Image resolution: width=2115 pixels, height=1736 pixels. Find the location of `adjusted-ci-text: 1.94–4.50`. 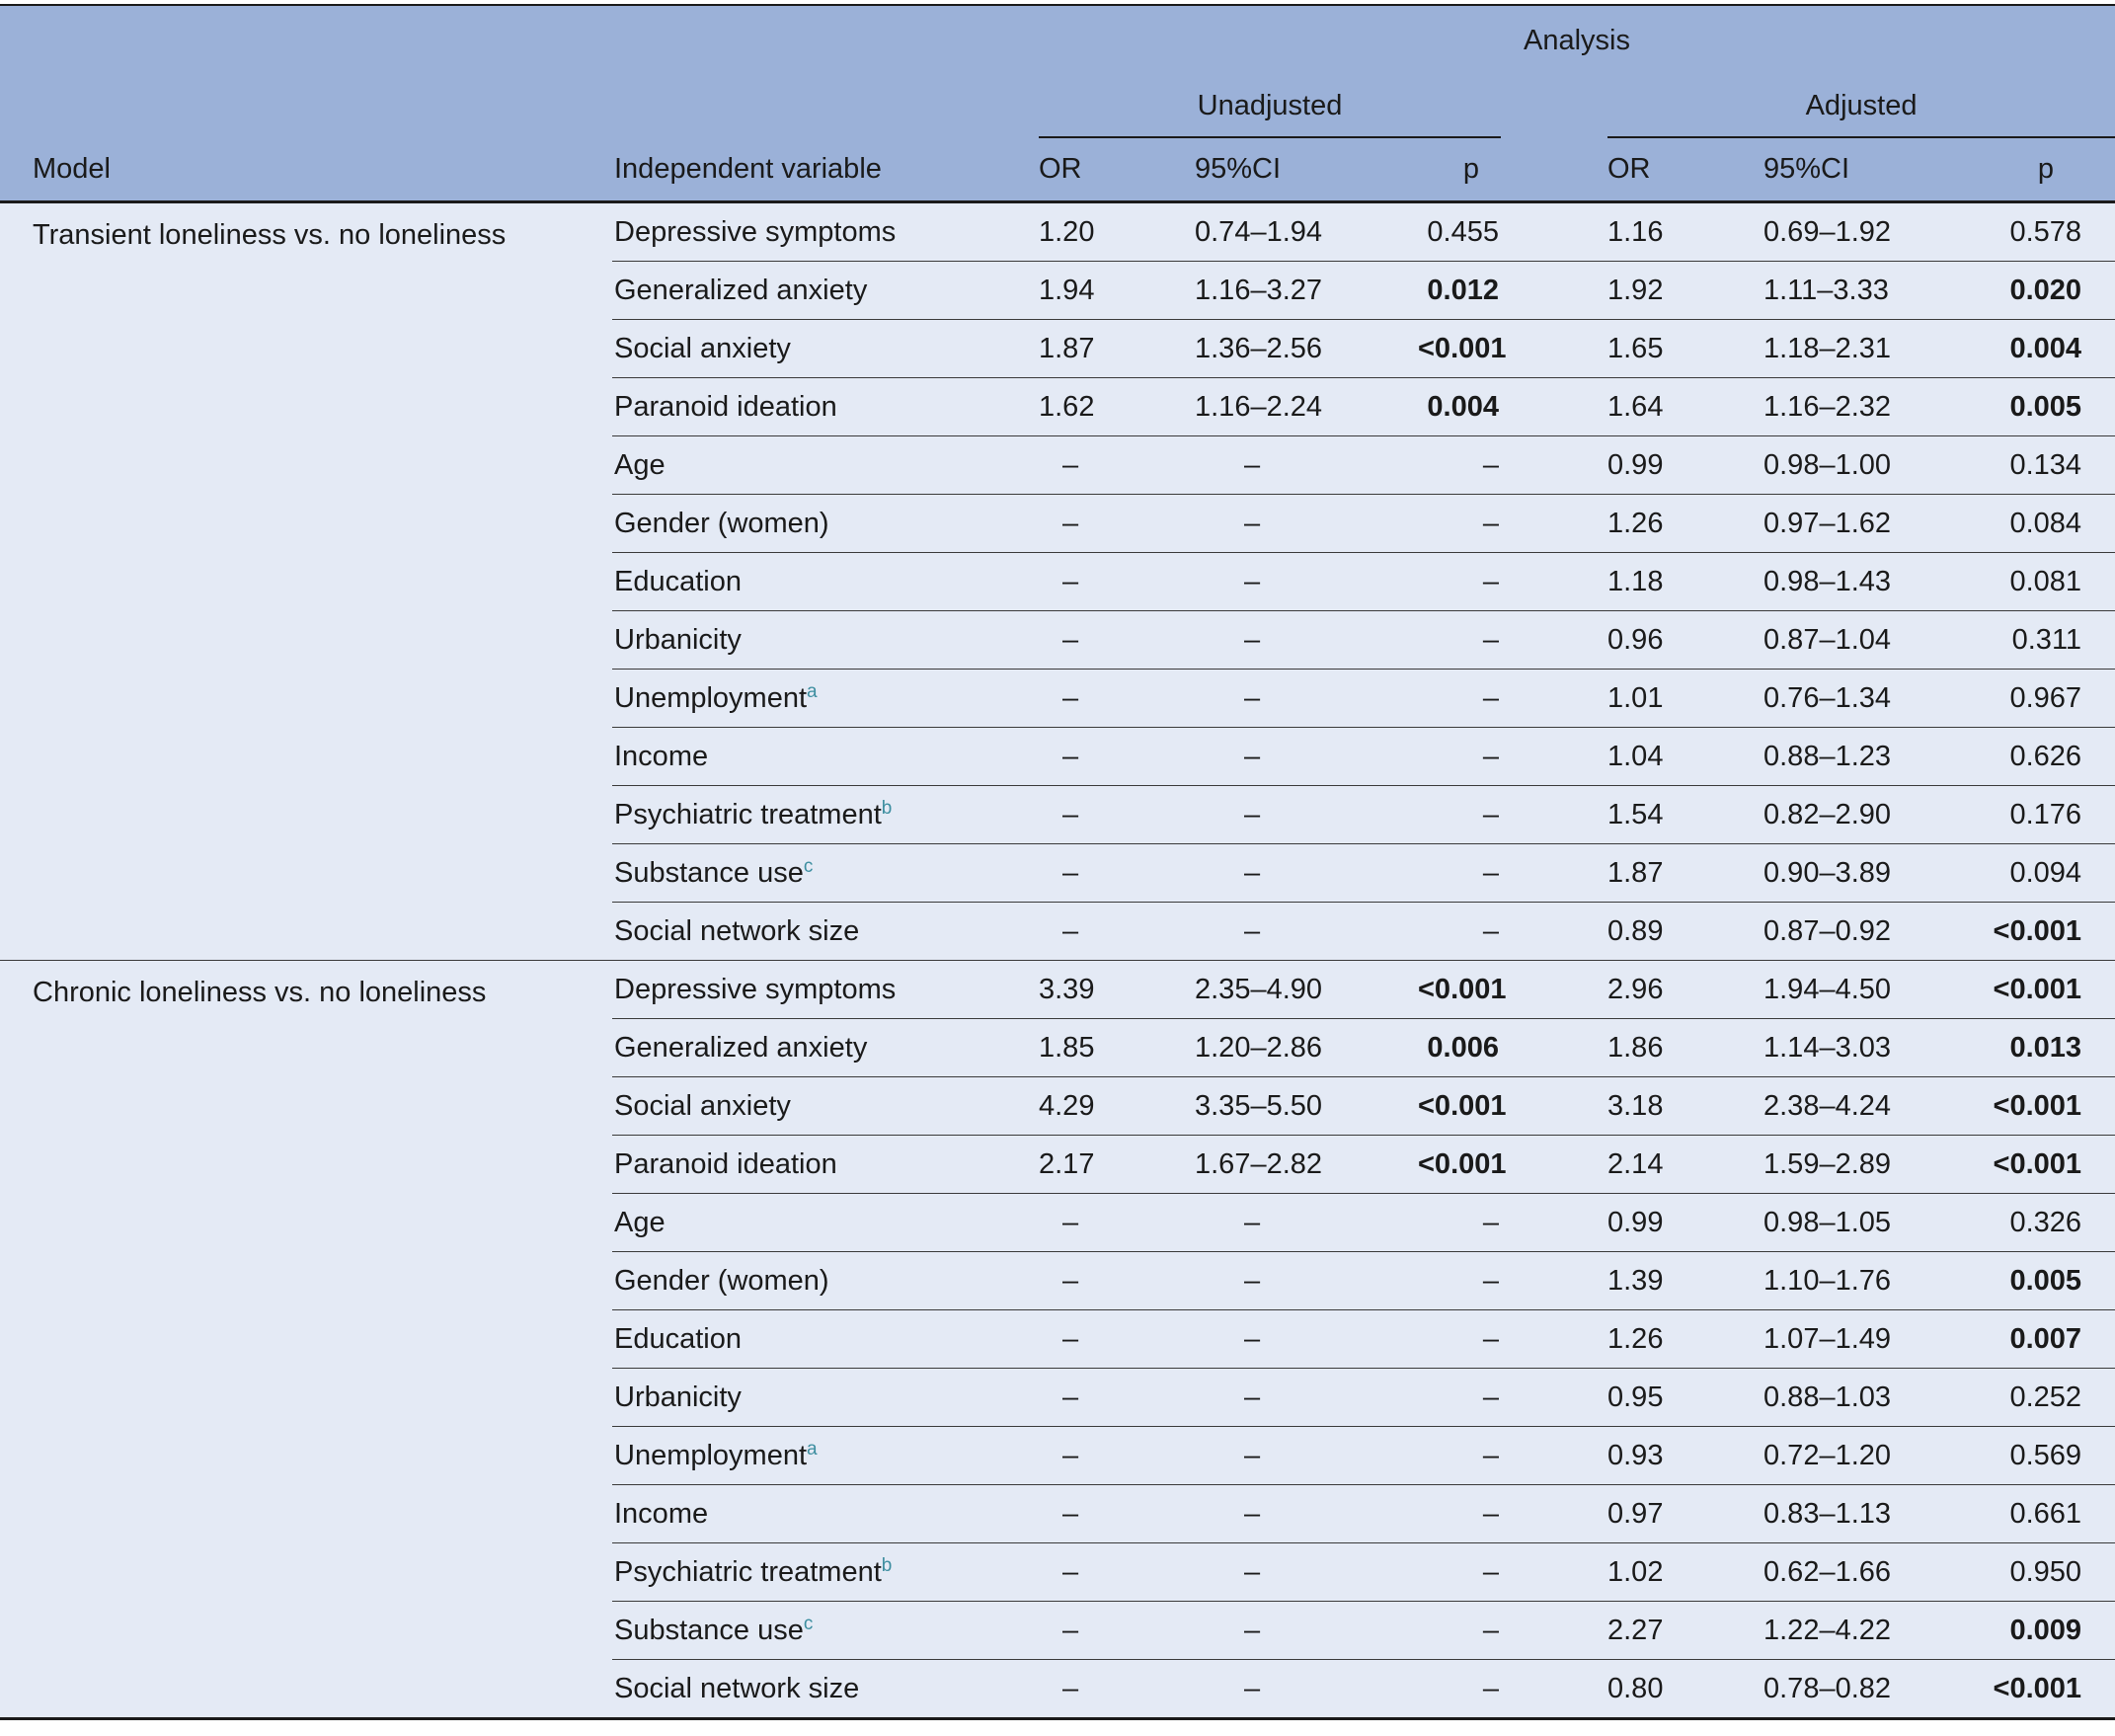

adjusted-ci-text: 1.94–4.50 is located at coordinates (1827, 989).